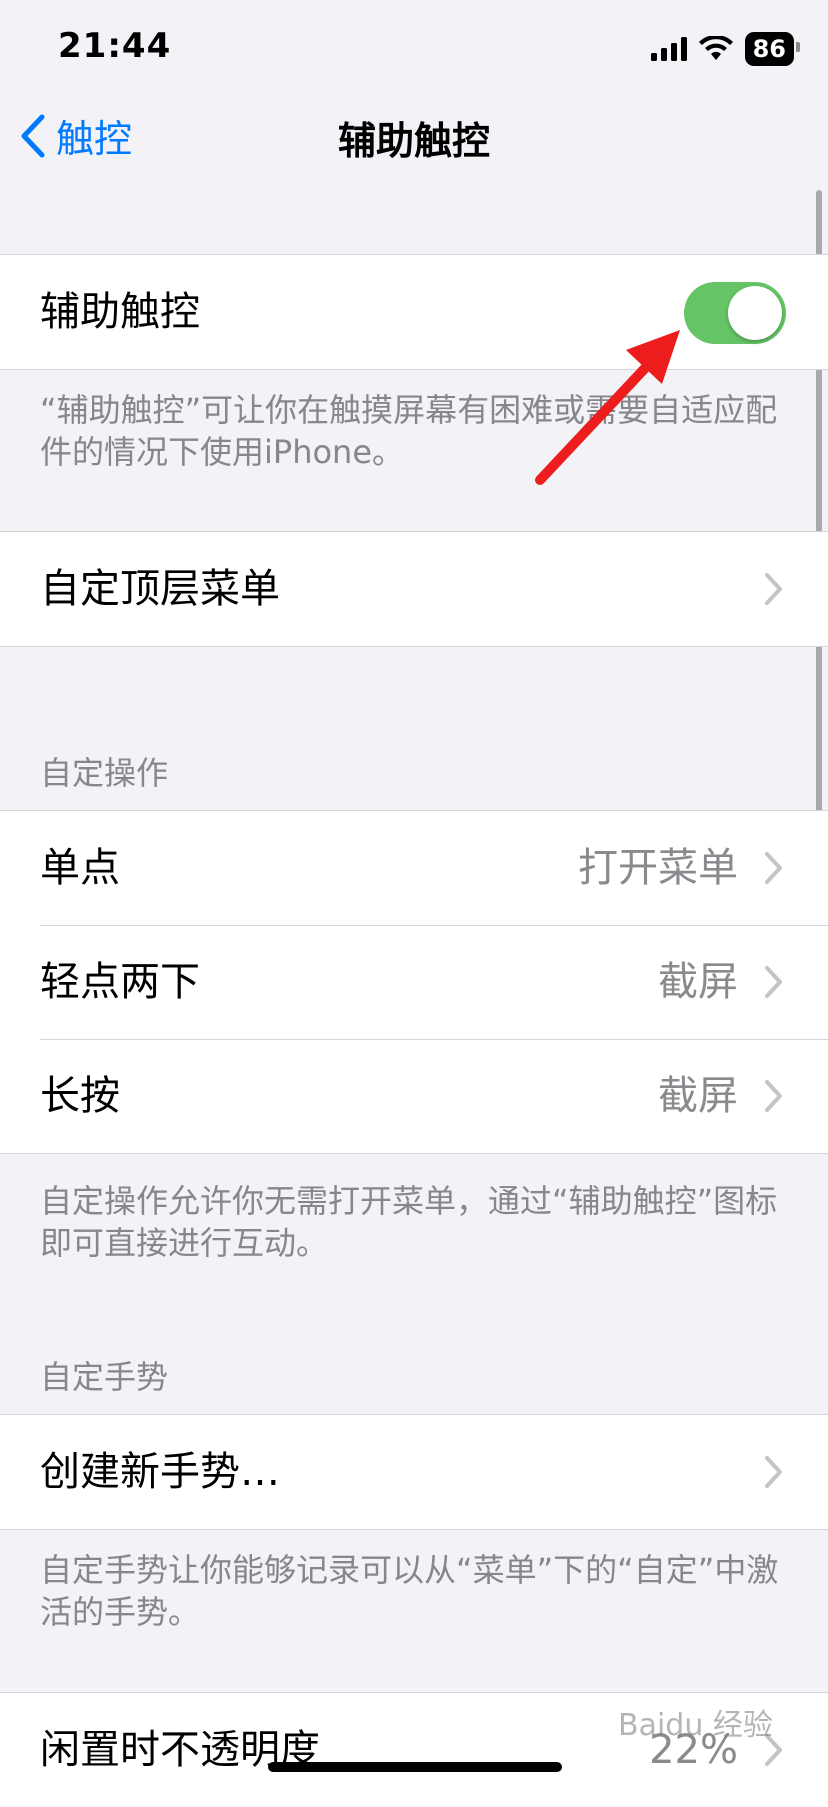  I want to click on watermark: Baidu 经验, so click(695, 1725).